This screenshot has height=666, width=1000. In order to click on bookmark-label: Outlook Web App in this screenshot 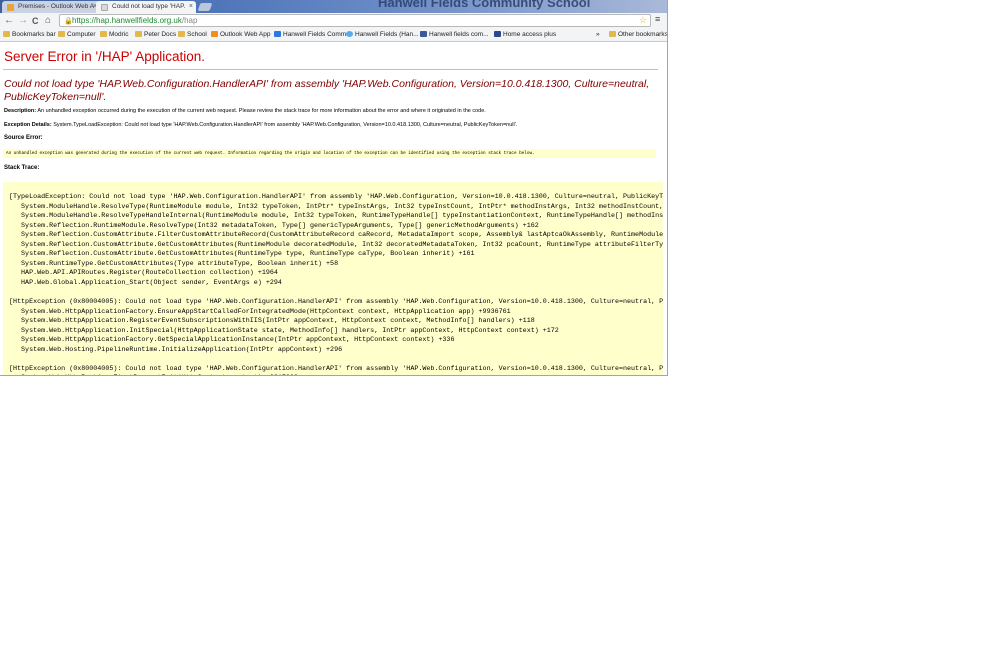, I will do `click(245, 34)`.